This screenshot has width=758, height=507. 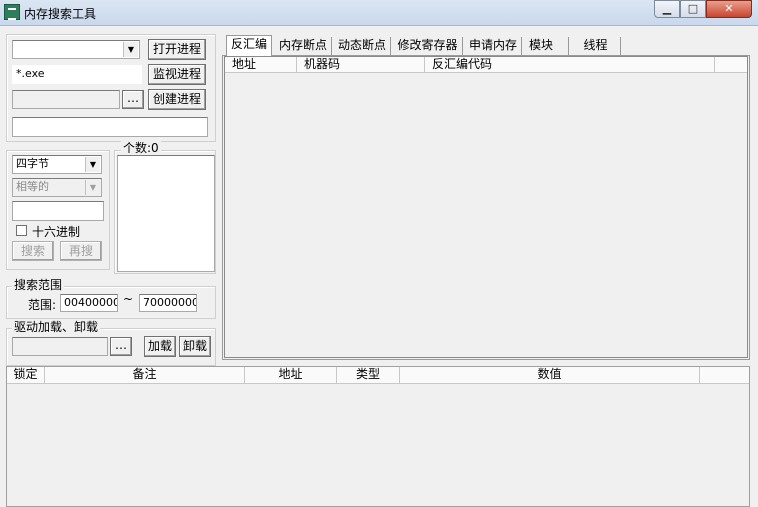 What do you see at coordinates (38, 285) in the screenshot?
I see `range-legend: 搜索范围` at bounding box center [38, 285].